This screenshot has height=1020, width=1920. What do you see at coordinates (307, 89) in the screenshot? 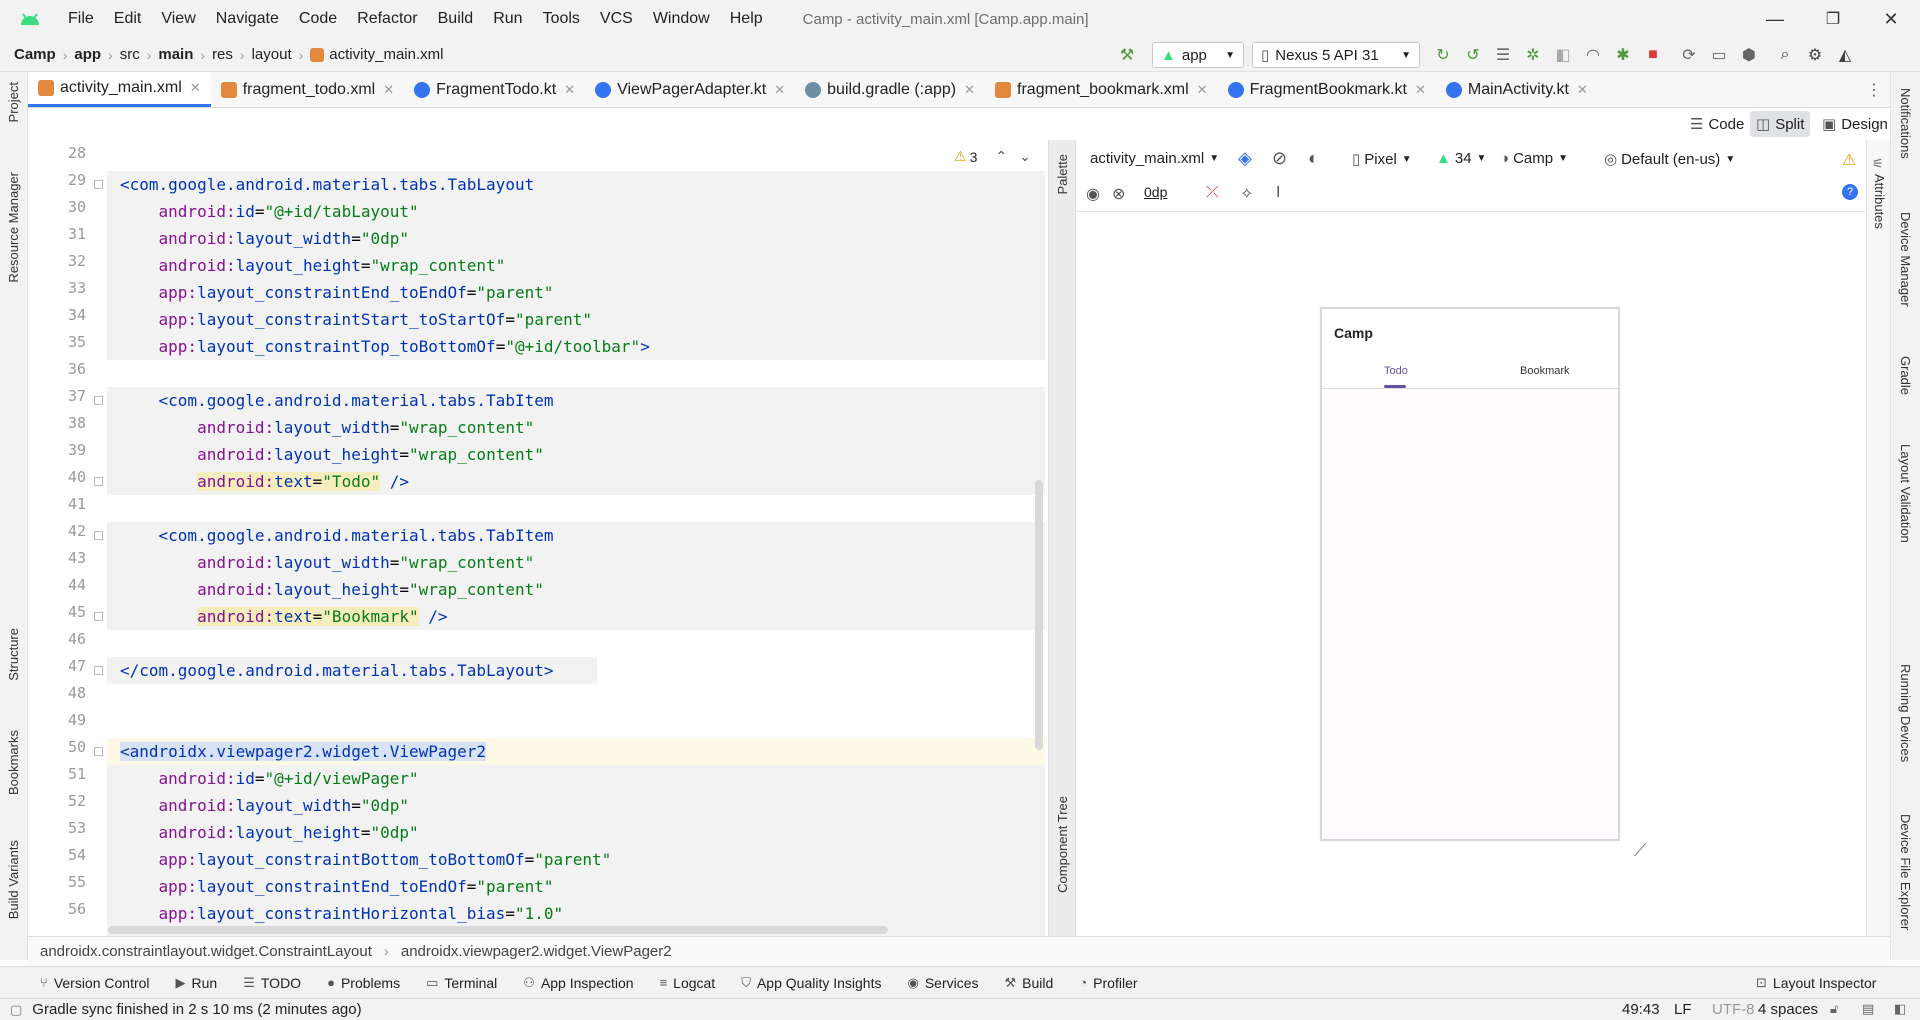
I see `tab-fragment-todo: fragment_todo.xml ✕` at bounding box center [307, 89].